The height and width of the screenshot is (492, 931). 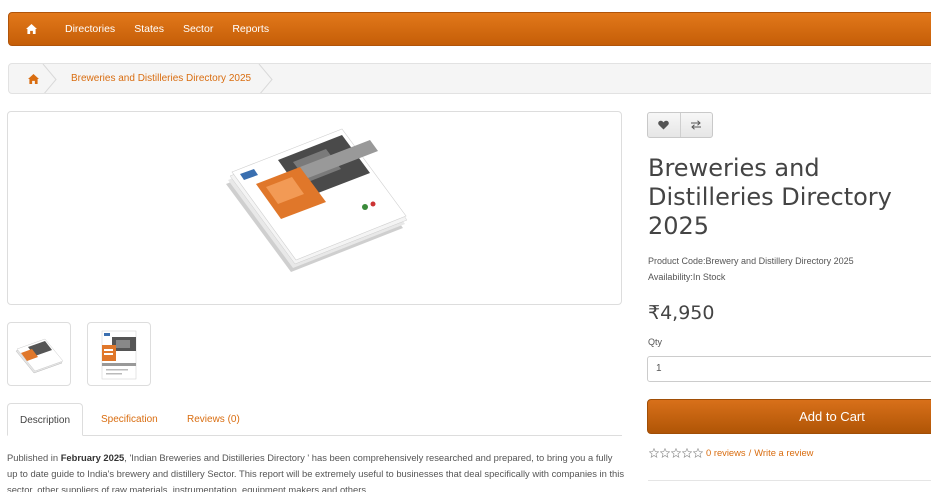 I want to click on thumbnail-book-image, so click(x=39, y=356).